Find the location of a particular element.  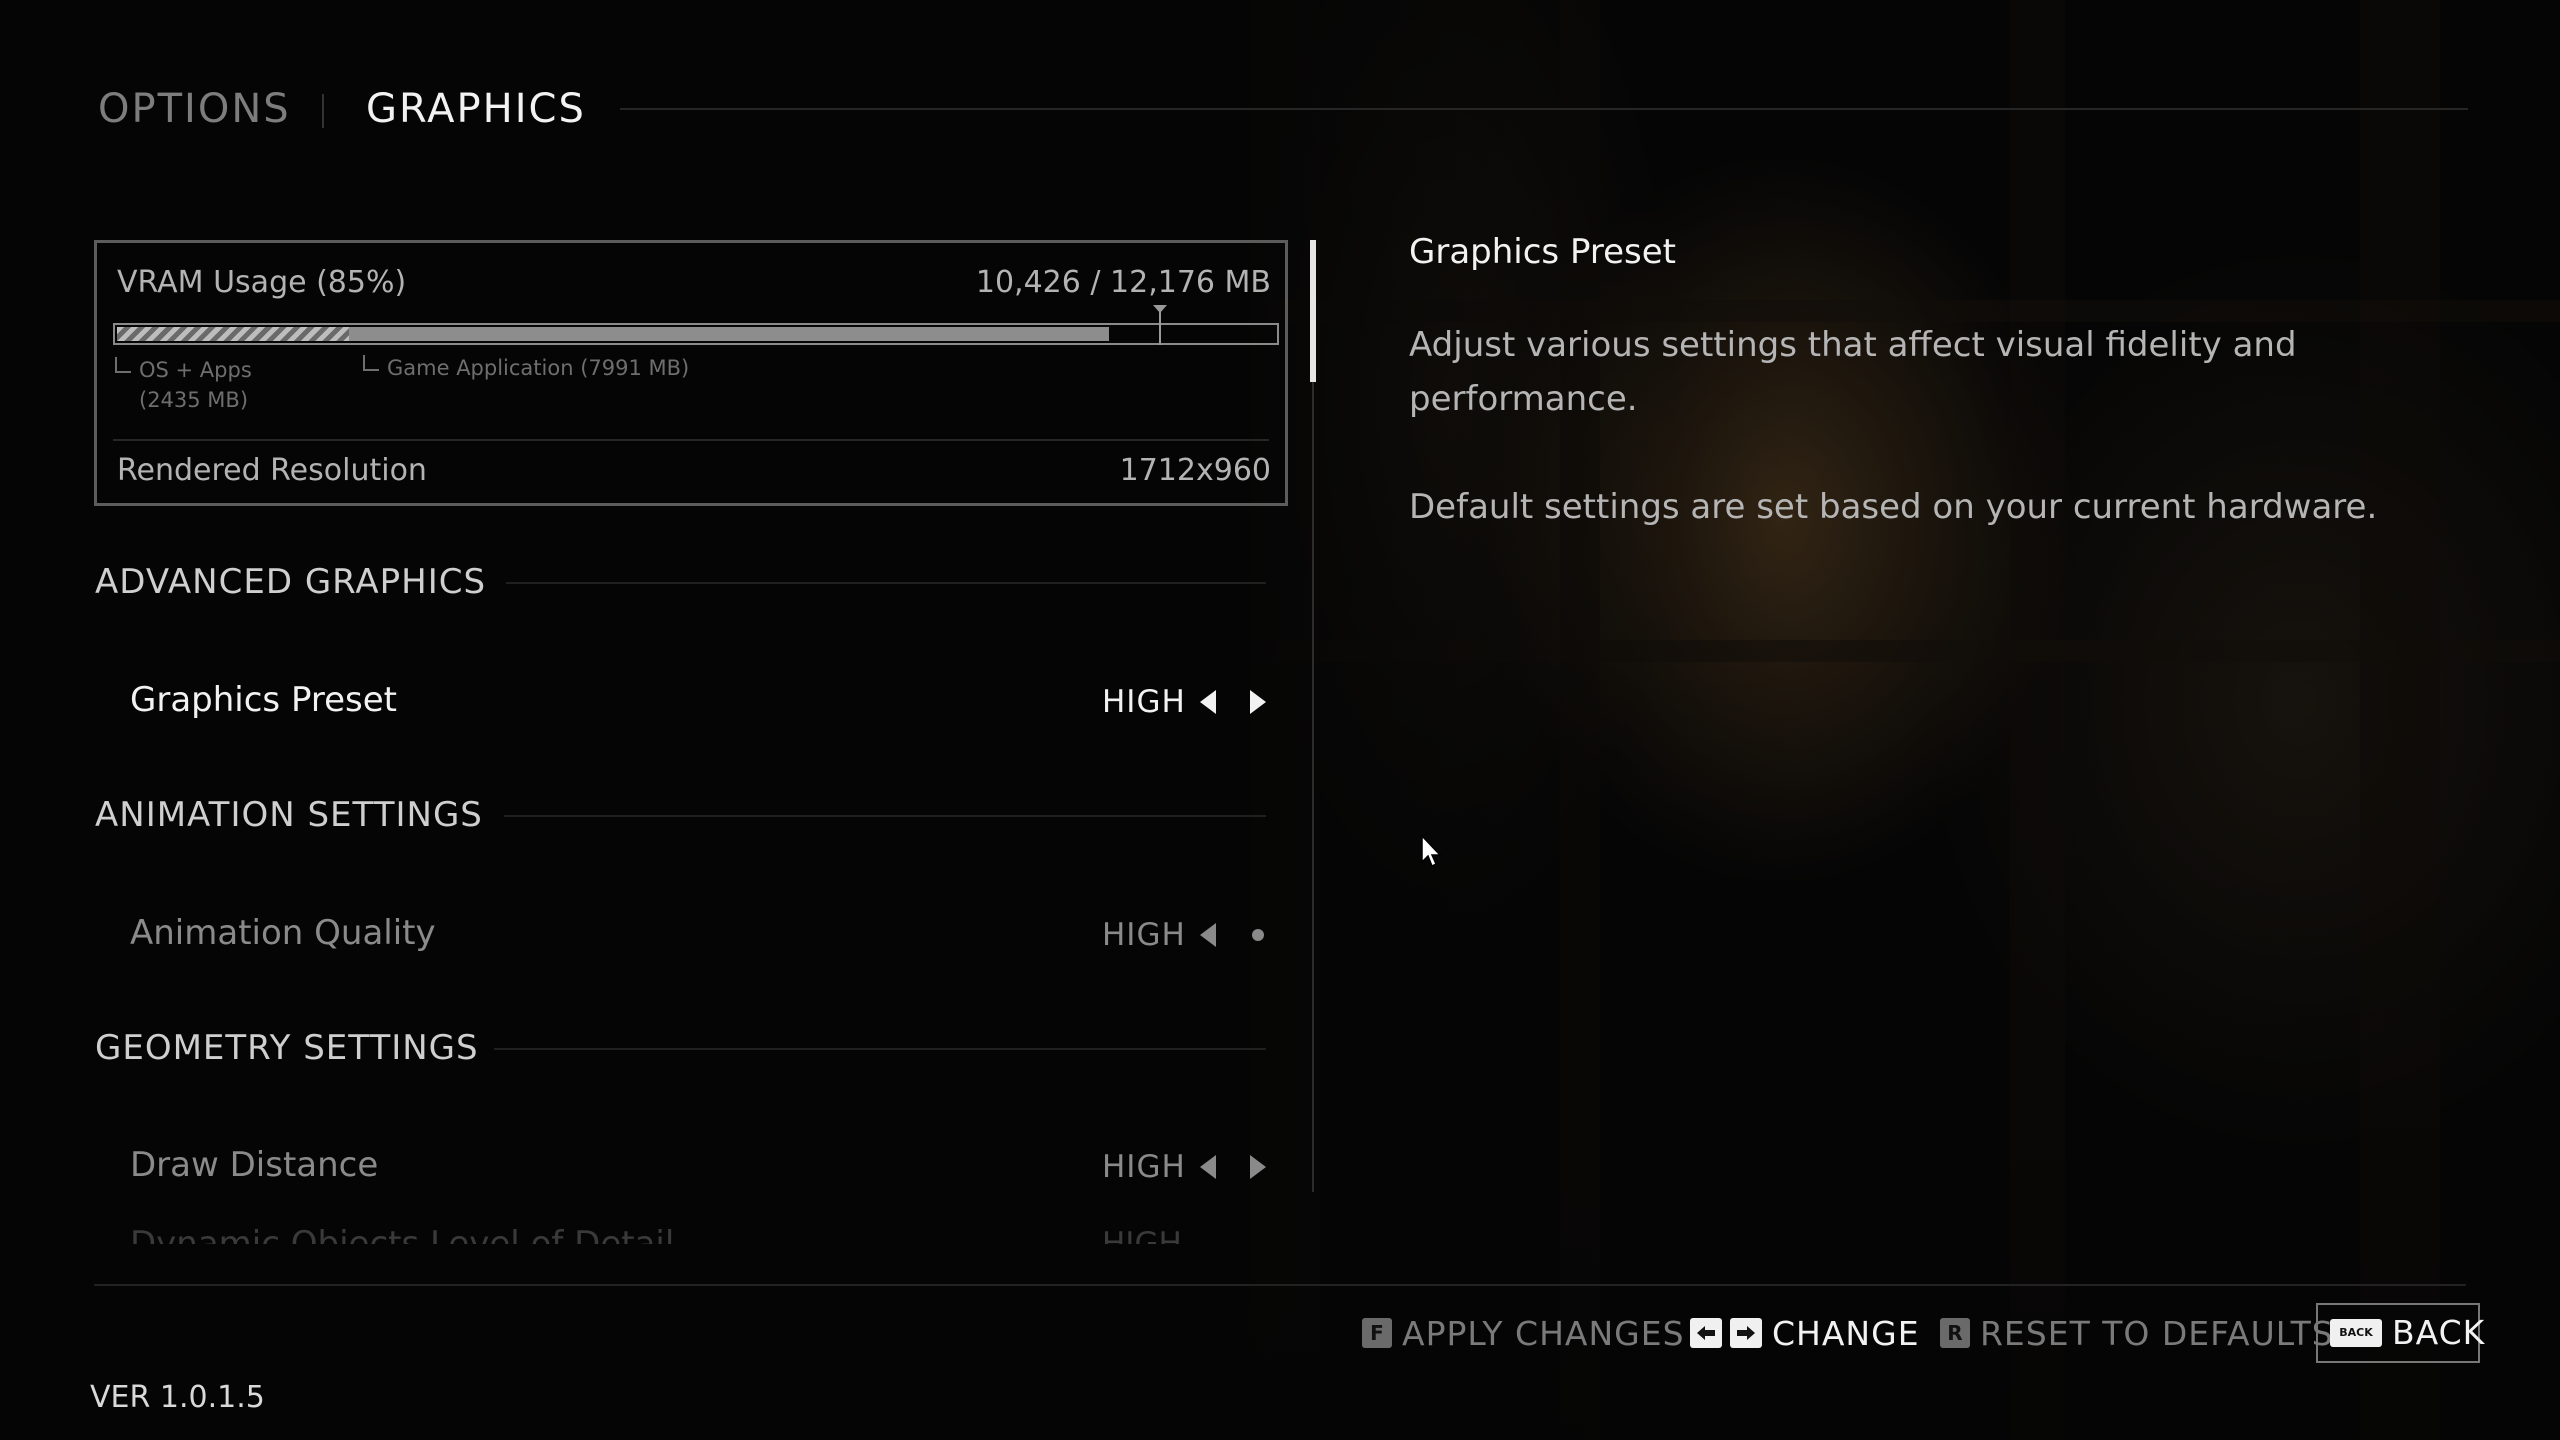

version-label: VER 1.0.1.5 is located at coordinates (177, 1397).